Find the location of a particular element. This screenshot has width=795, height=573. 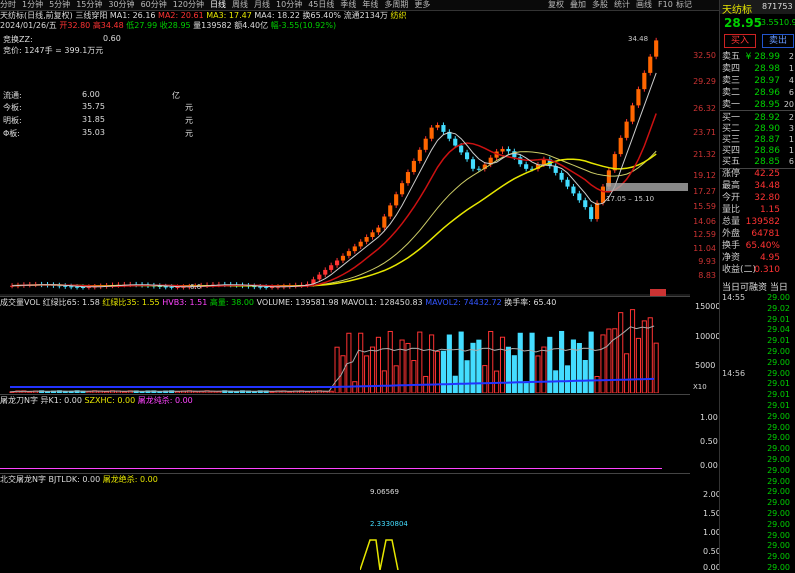

ask-volume: 4 is located at coordinates (791, 80).